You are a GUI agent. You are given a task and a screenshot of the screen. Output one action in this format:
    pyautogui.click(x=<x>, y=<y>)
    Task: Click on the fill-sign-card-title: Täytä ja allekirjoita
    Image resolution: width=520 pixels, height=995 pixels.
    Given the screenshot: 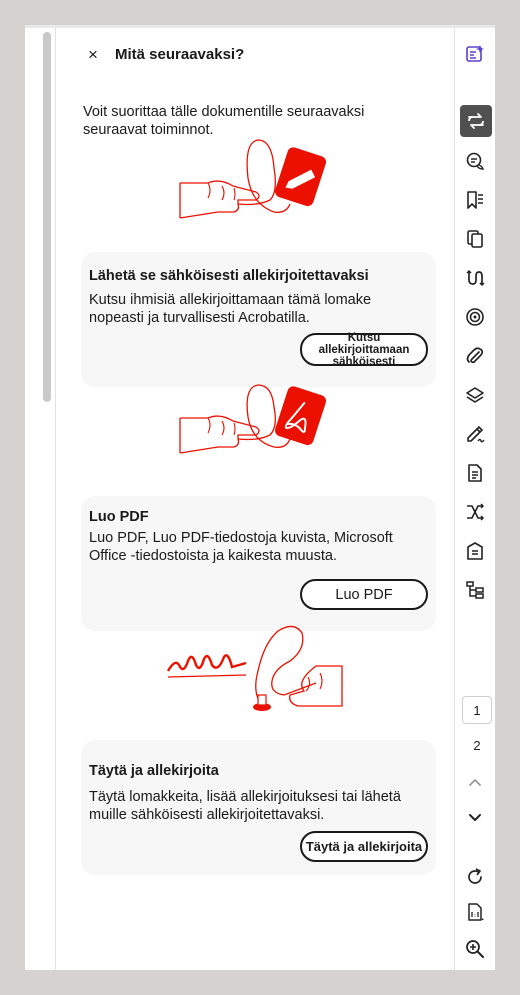 What is the action you would take?
    pyautogui.click(x=154, y=771)
    